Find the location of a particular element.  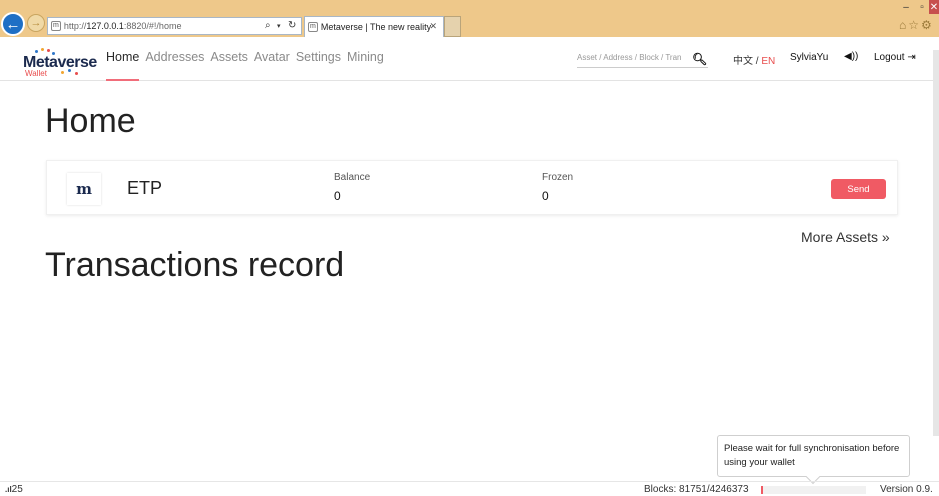

asset-card: m ETP Balance 0 Frozen 0 Send is located at coordinates (472, 187).